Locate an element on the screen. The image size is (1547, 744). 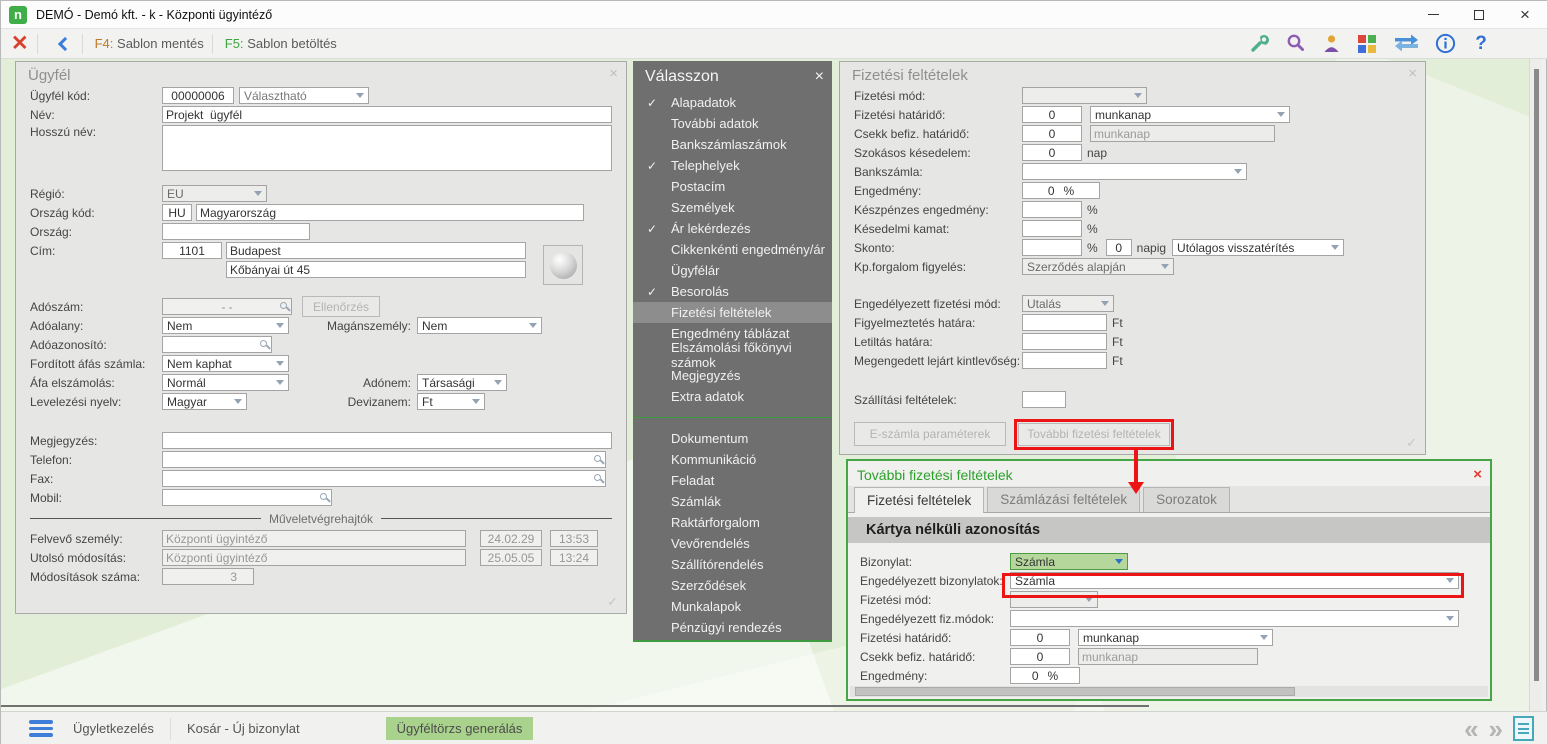
more-payment-terms-button: További fizetési feltételek is located at coordinates (1094, 434).